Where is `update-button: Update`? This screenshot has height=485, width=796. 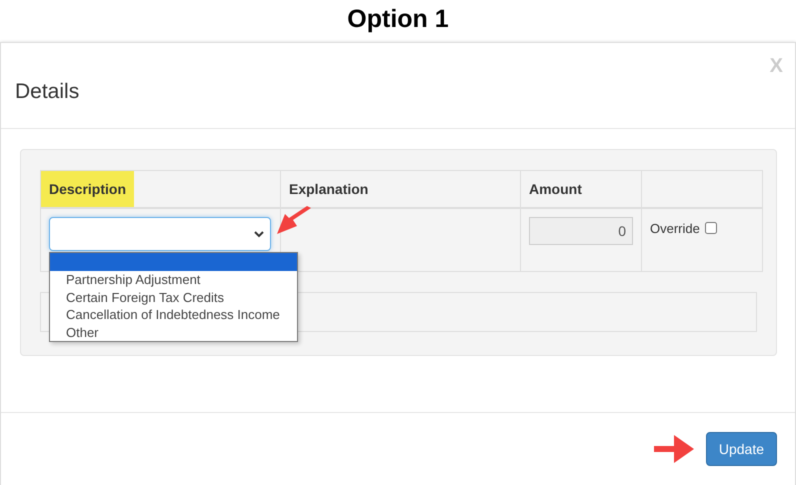 update-button: Update is located at coordinates (741, 449).